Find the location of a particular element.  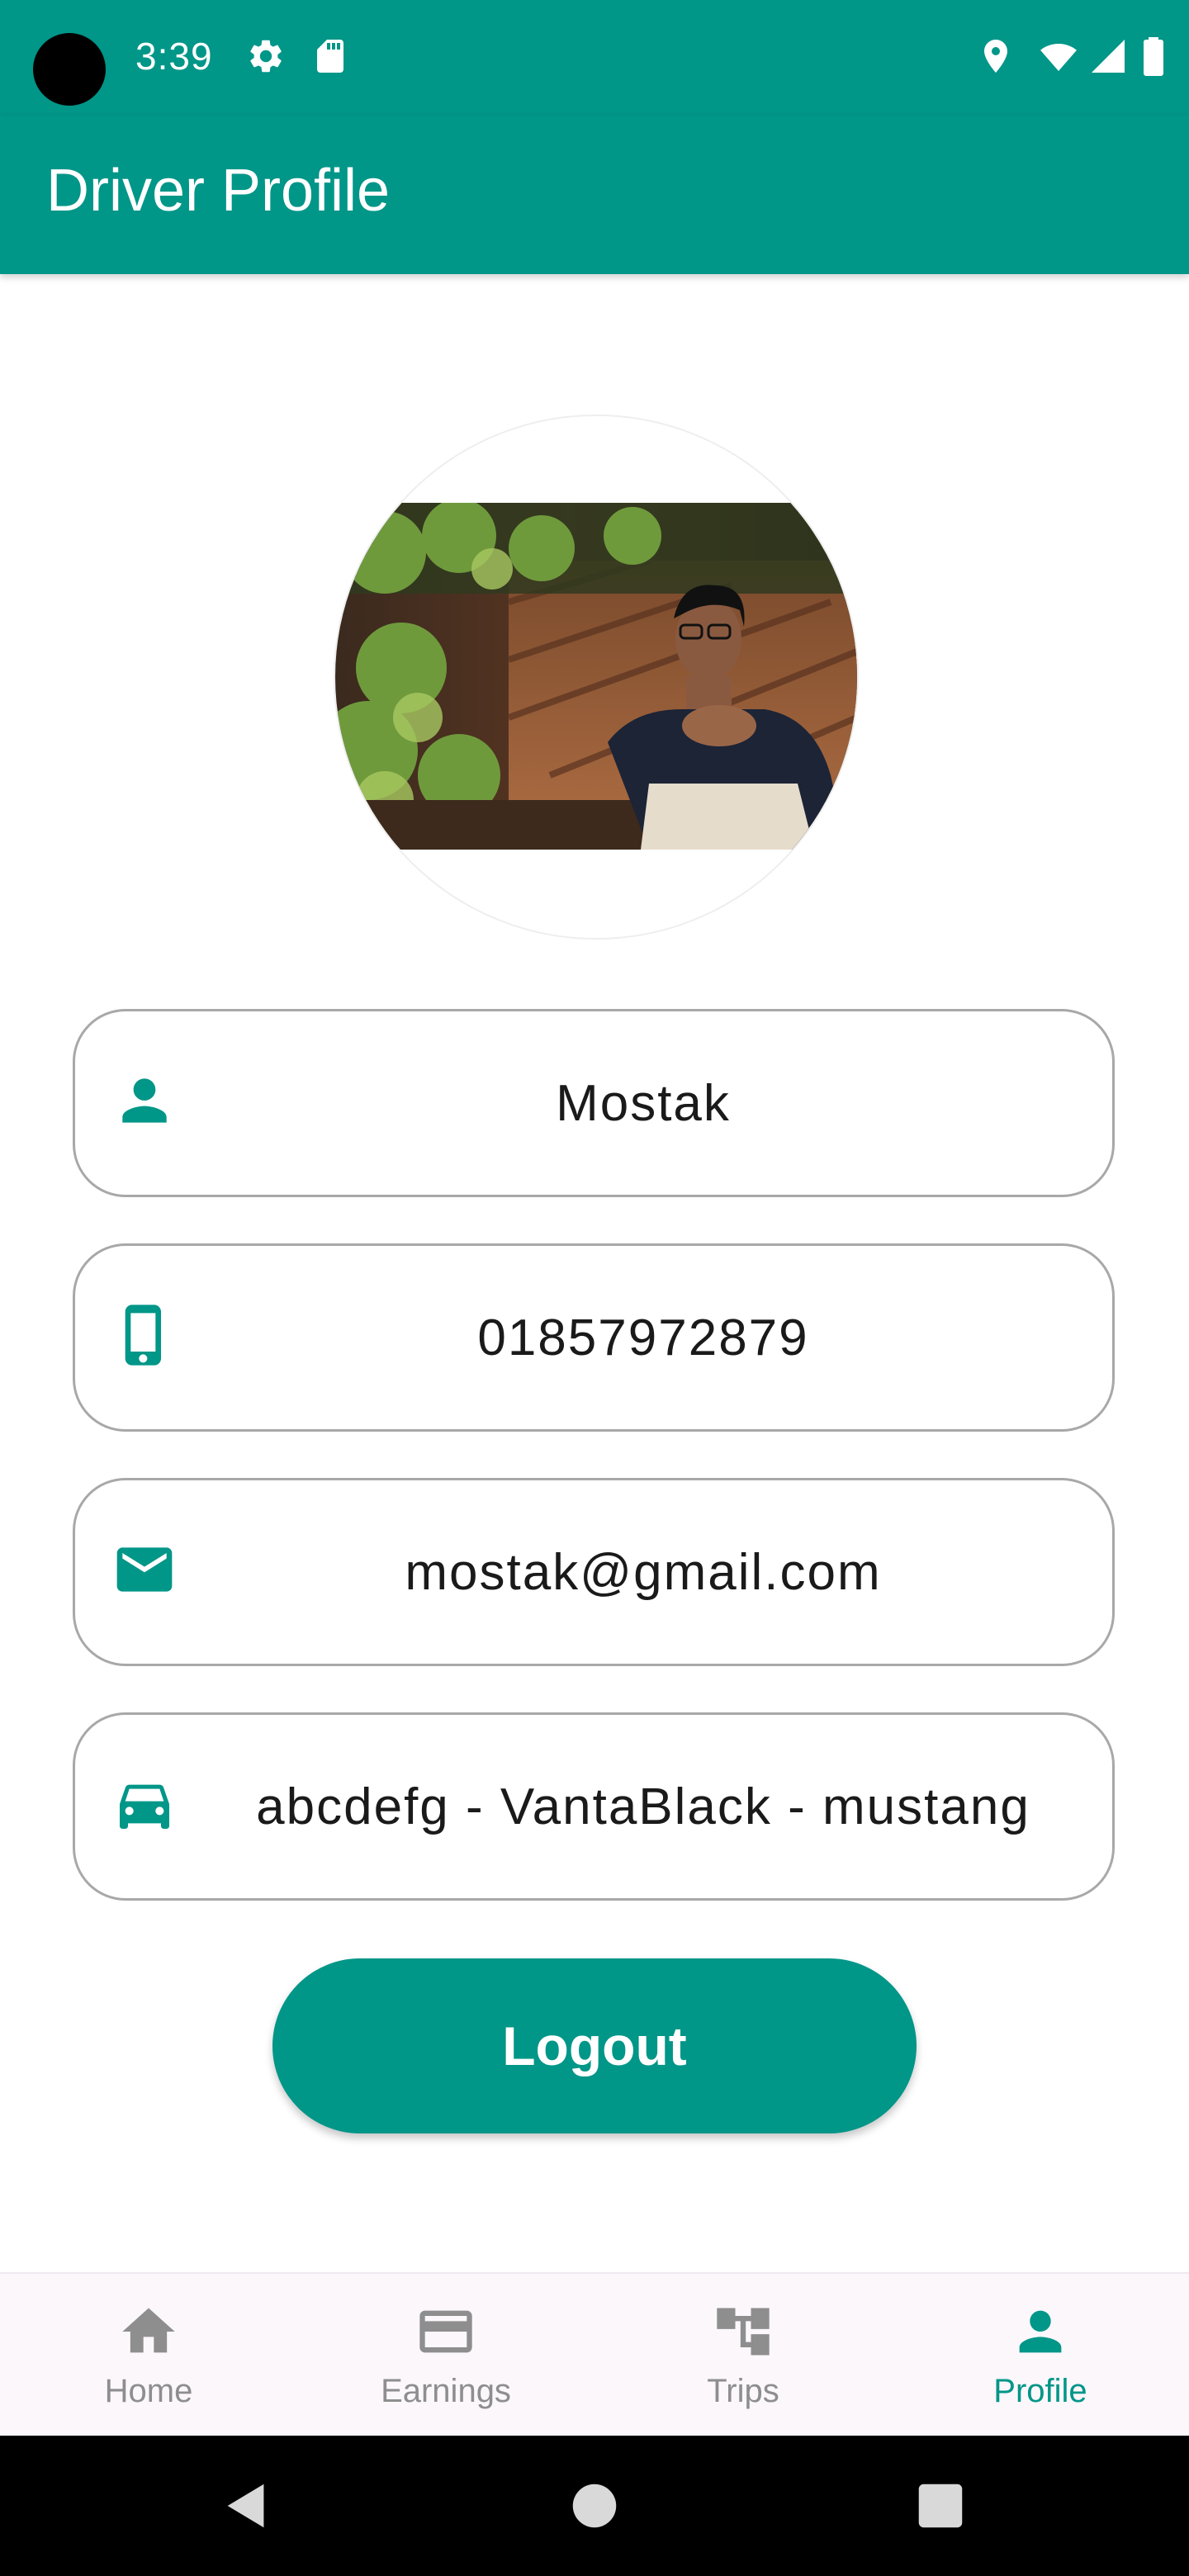

wifi-icon is located at coordinates (1058, 56).